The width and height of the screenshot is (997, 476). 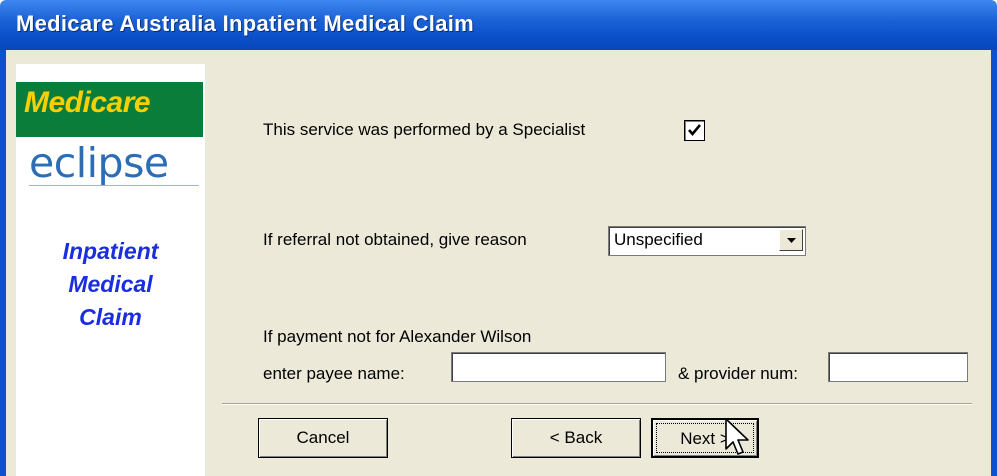 What do you see at coordinates (738, 373) in the screenshot?
I see `provider-label: & provider num:` at bounding box center [738, 373].